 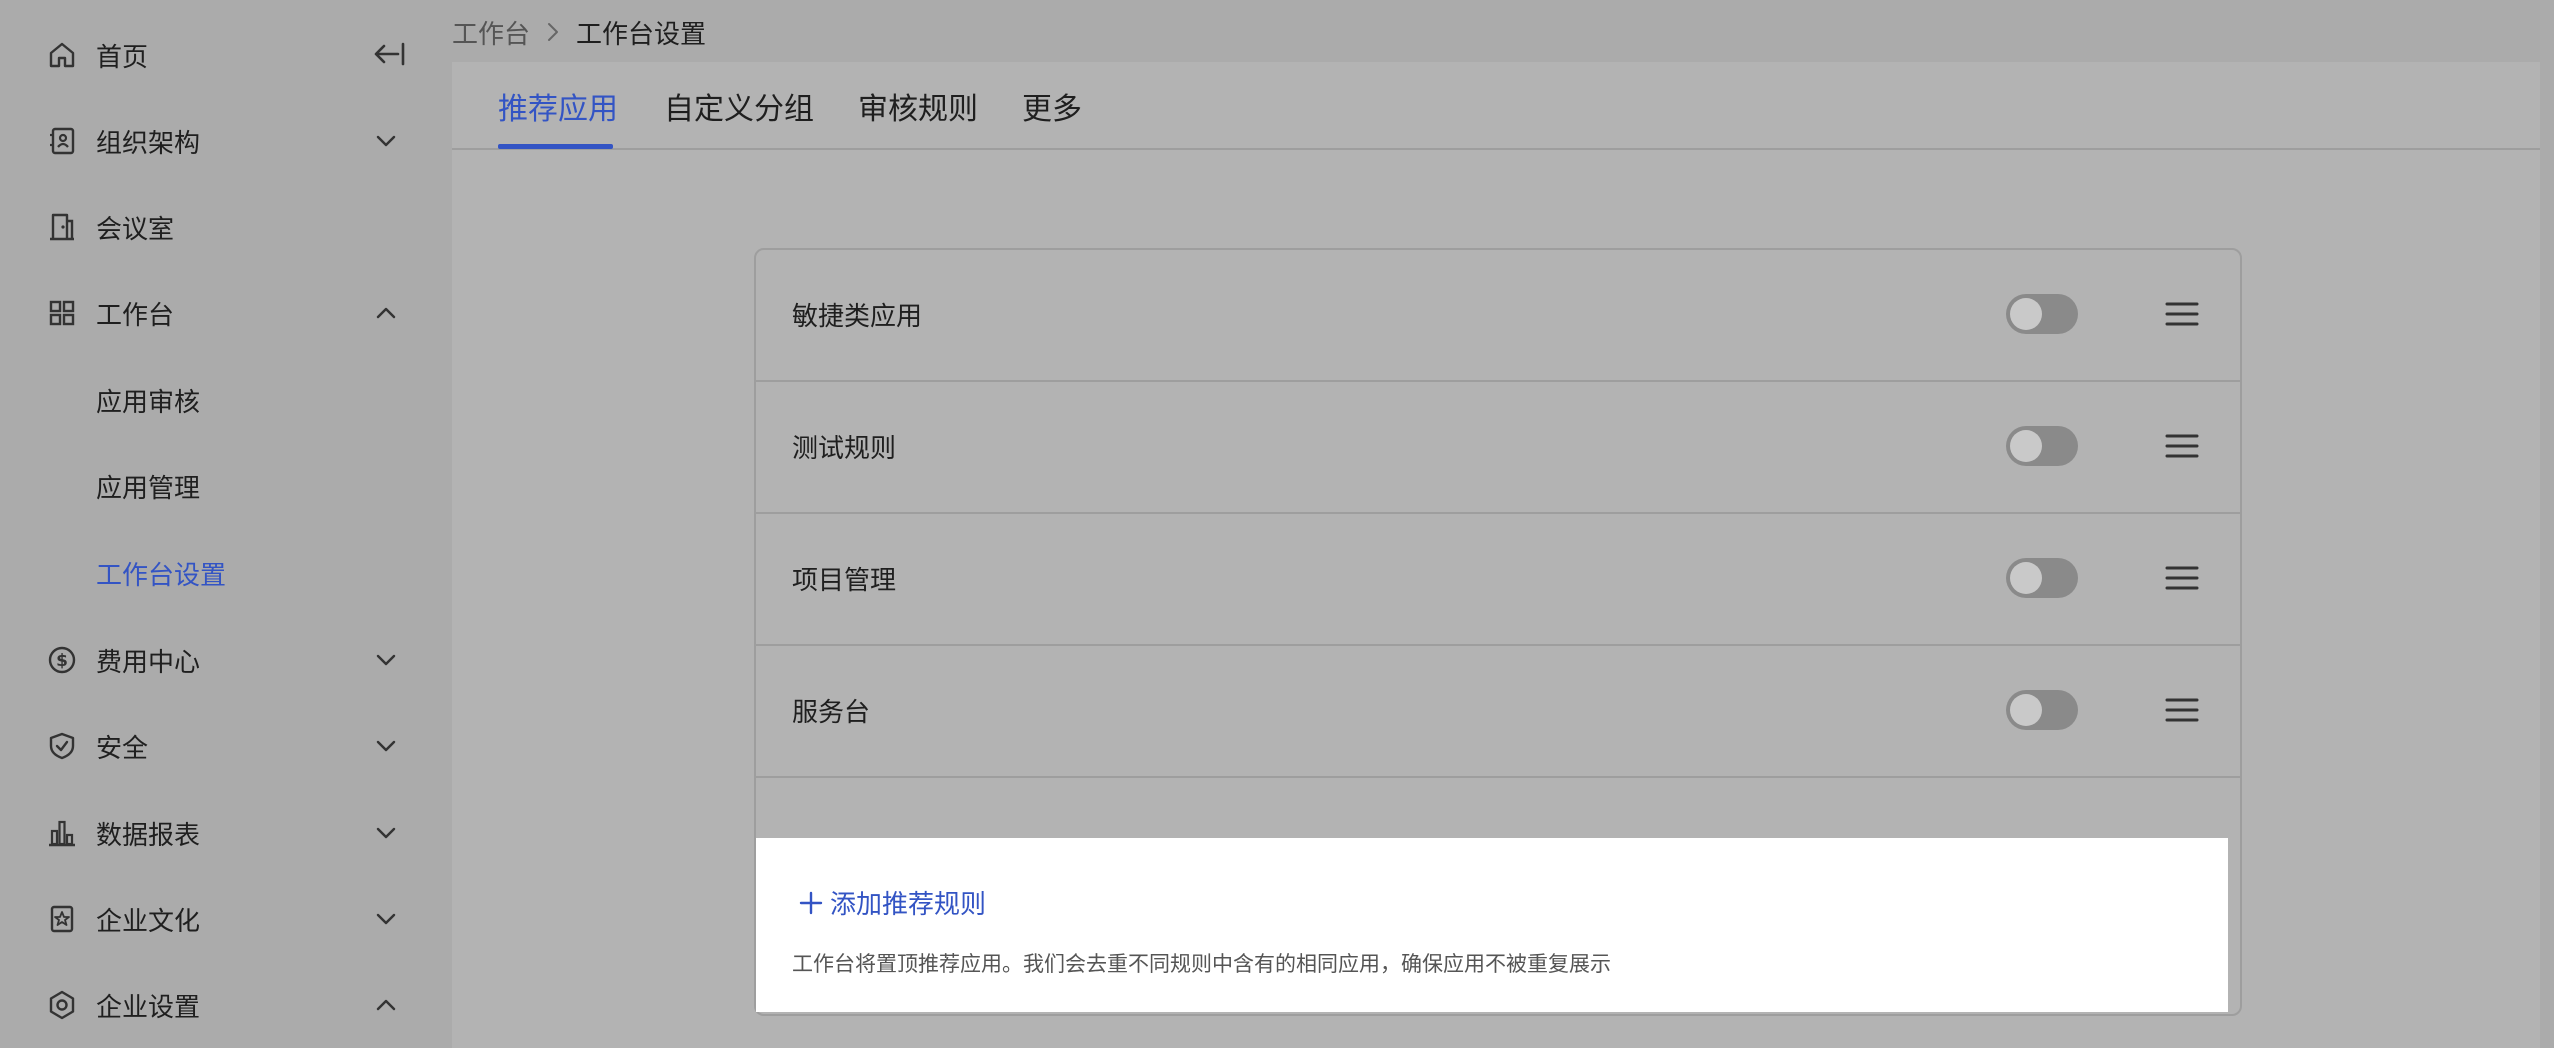 I want to click on hint-text: 工作台将置顶推荐应用。我们会去重不同规则中含有的相同应用，确保应用不被重复展示, so click(x=1201, y=964).